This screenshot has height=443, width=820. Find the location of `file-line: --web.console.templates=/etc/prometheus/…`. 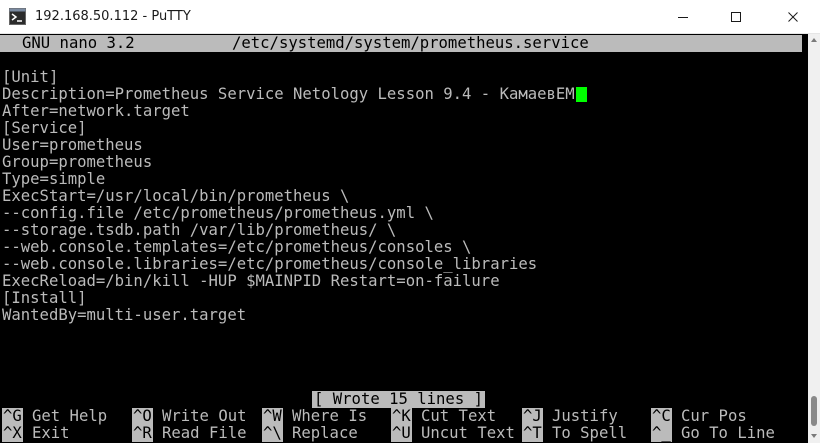

file-line: --web.console.templates=/etc/prometheus/… is located at coordinates (237, 247).